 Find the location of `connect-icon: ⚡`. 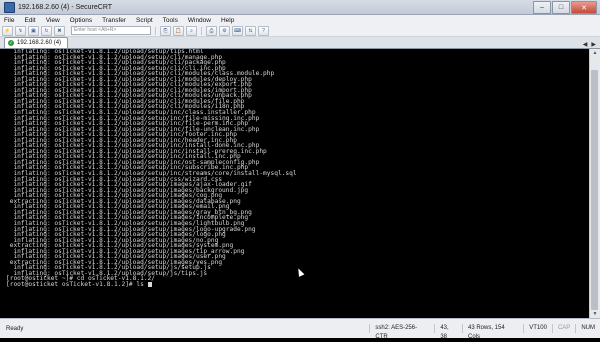

connect-icon: ⚡ is located at coordinates (7, 30).